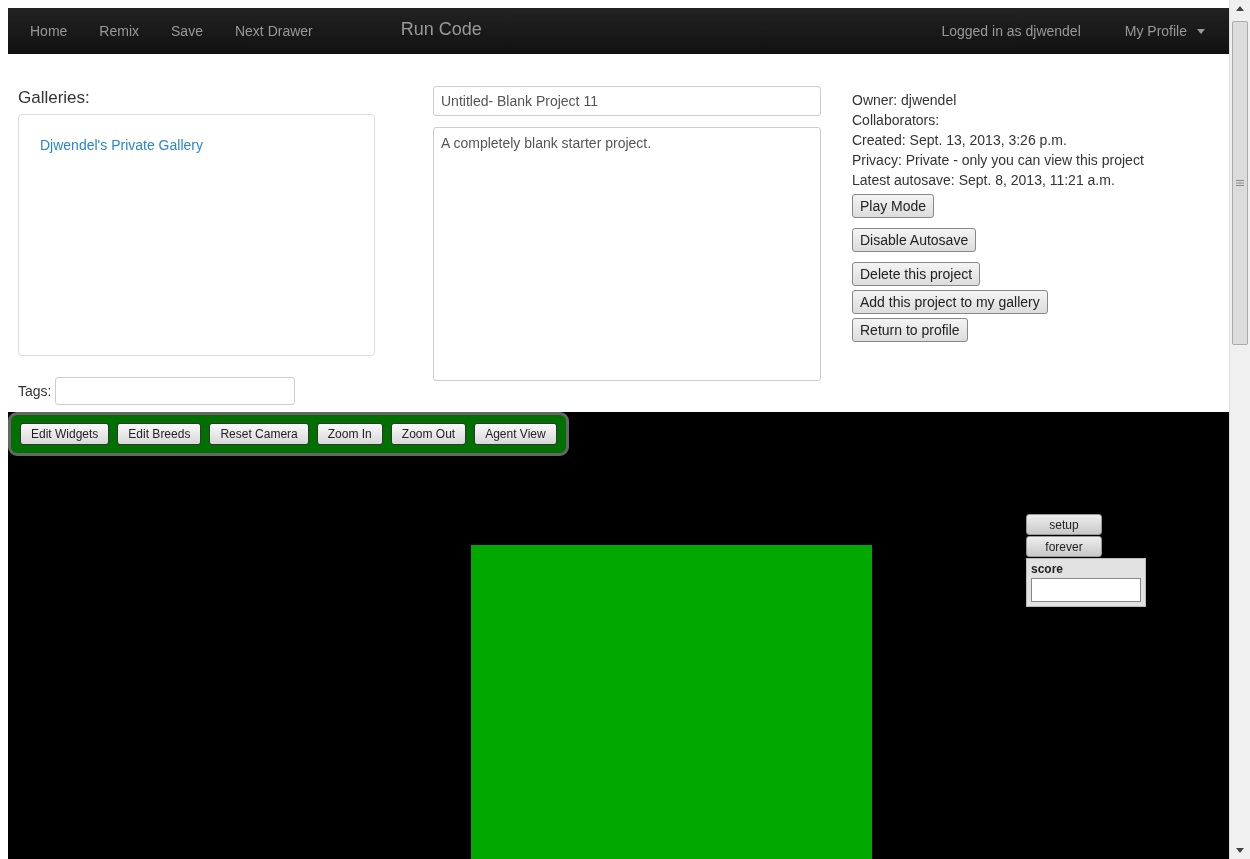 The image size is (1250, 859). What do you see at coordinates (119, 31) in the screenshot?
I see `nav-link: Remix` at bounding box center [119, 31].